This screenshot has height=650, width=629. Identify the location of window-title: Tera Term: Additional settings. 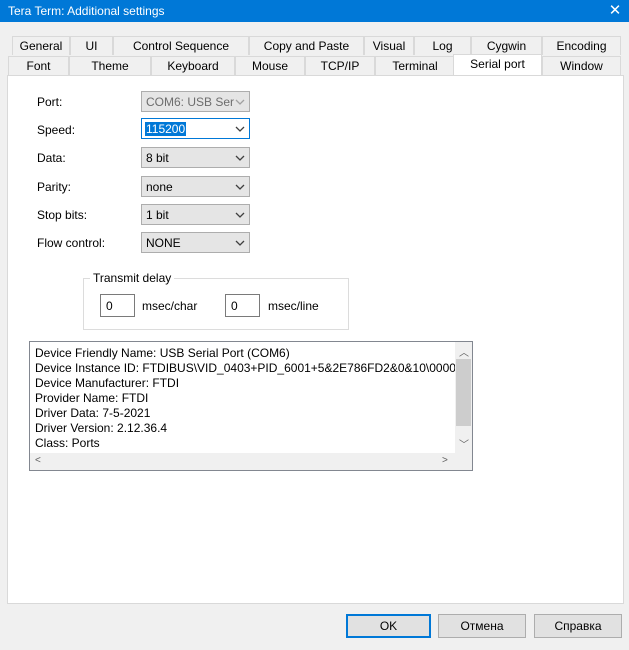
(86, 11).